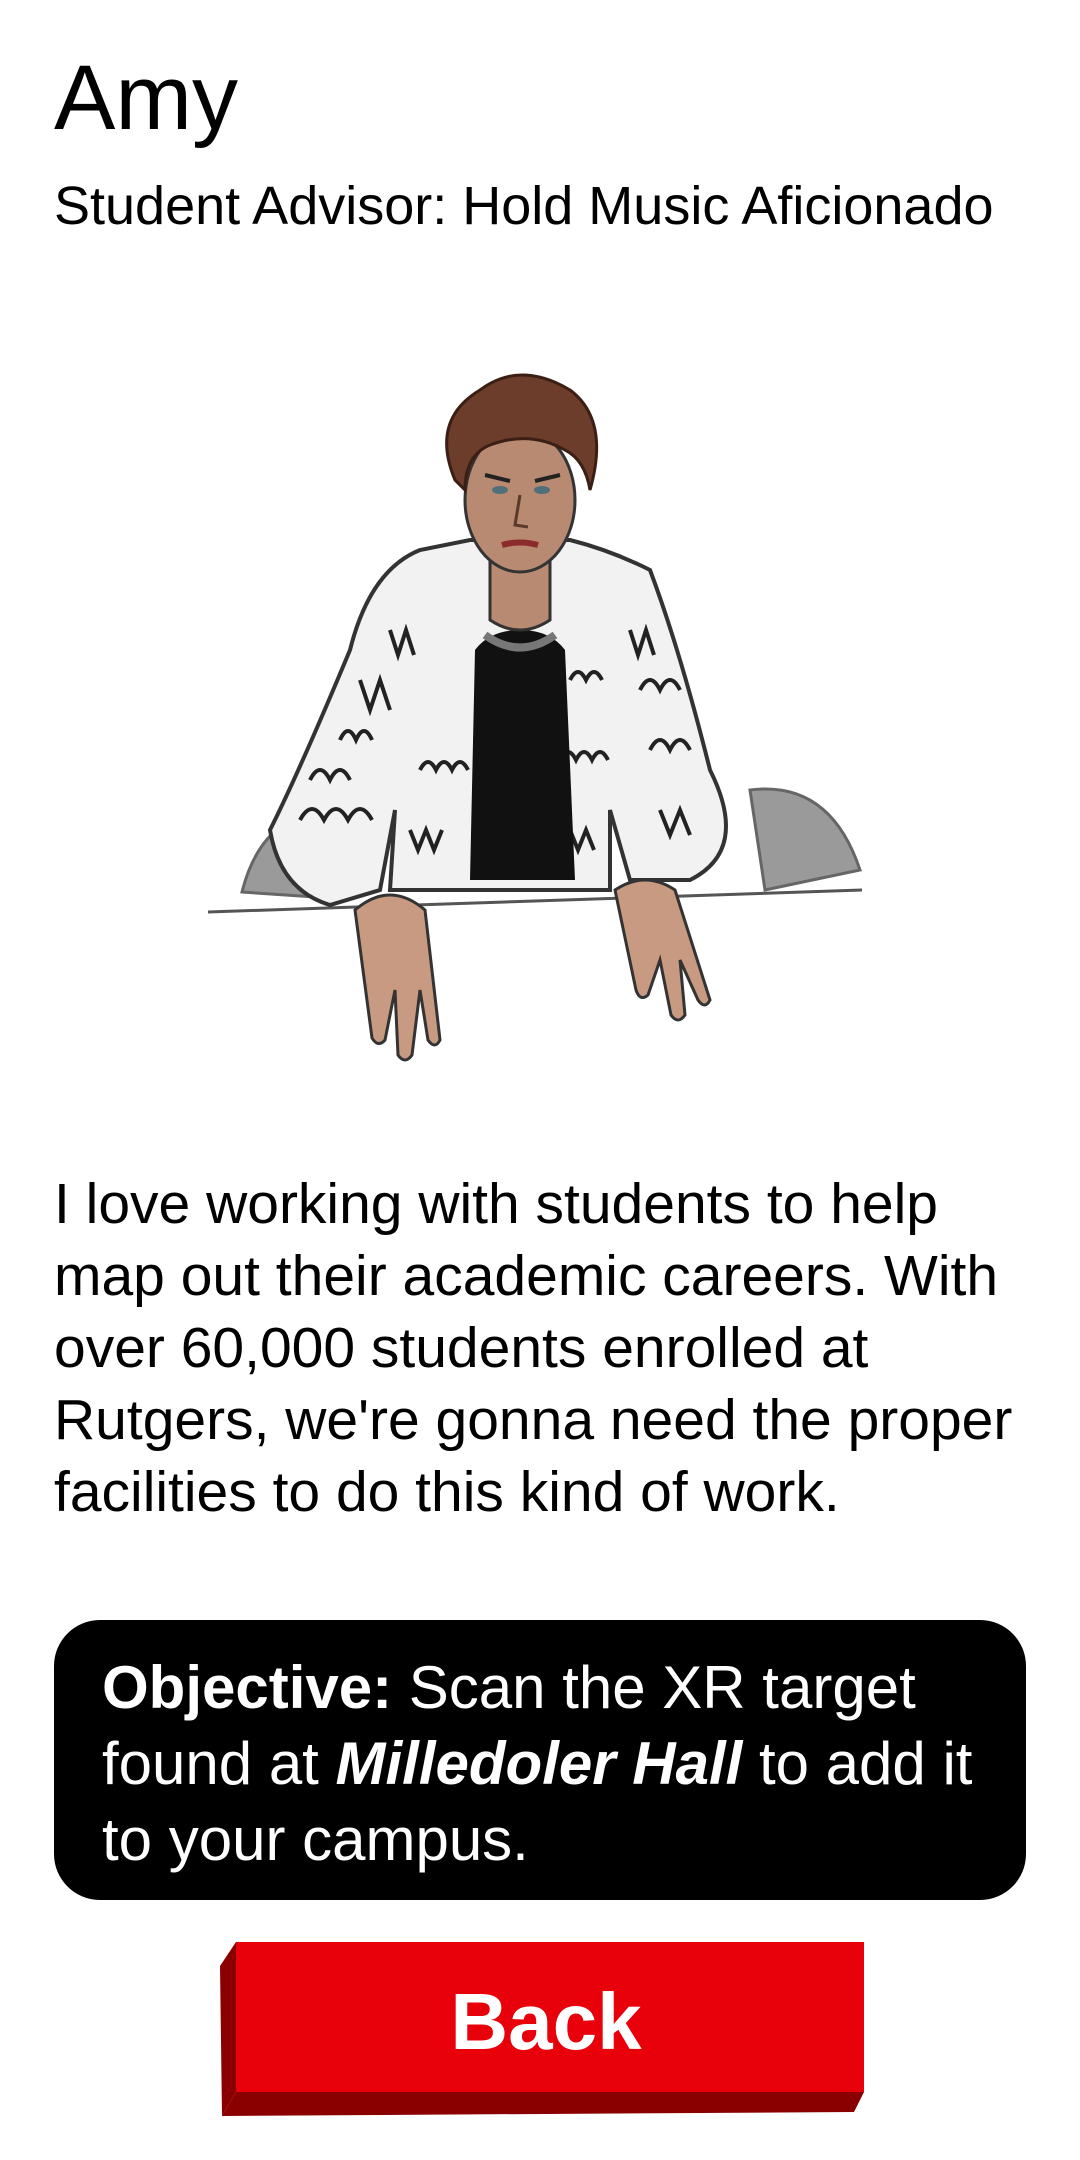 The height and width of the screenshot is (2160, 1080). I want to click on objective-label: Objective:, so click(247, 1687).